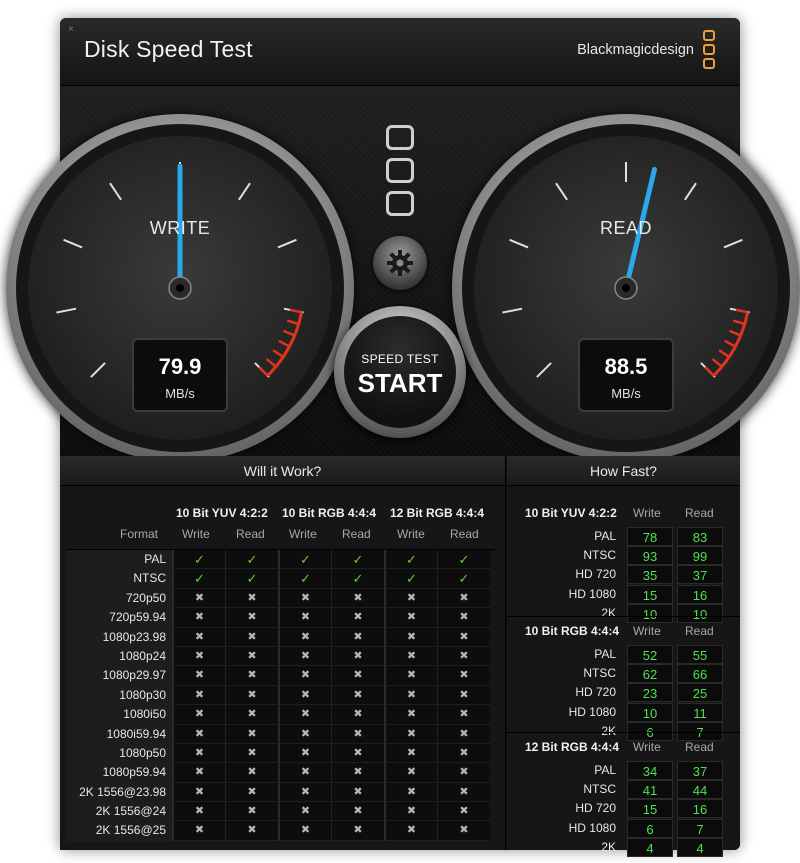  Describe the element at coordinates (119, 695) in the screenshot. I see `format-label: 1080p30` at that location.